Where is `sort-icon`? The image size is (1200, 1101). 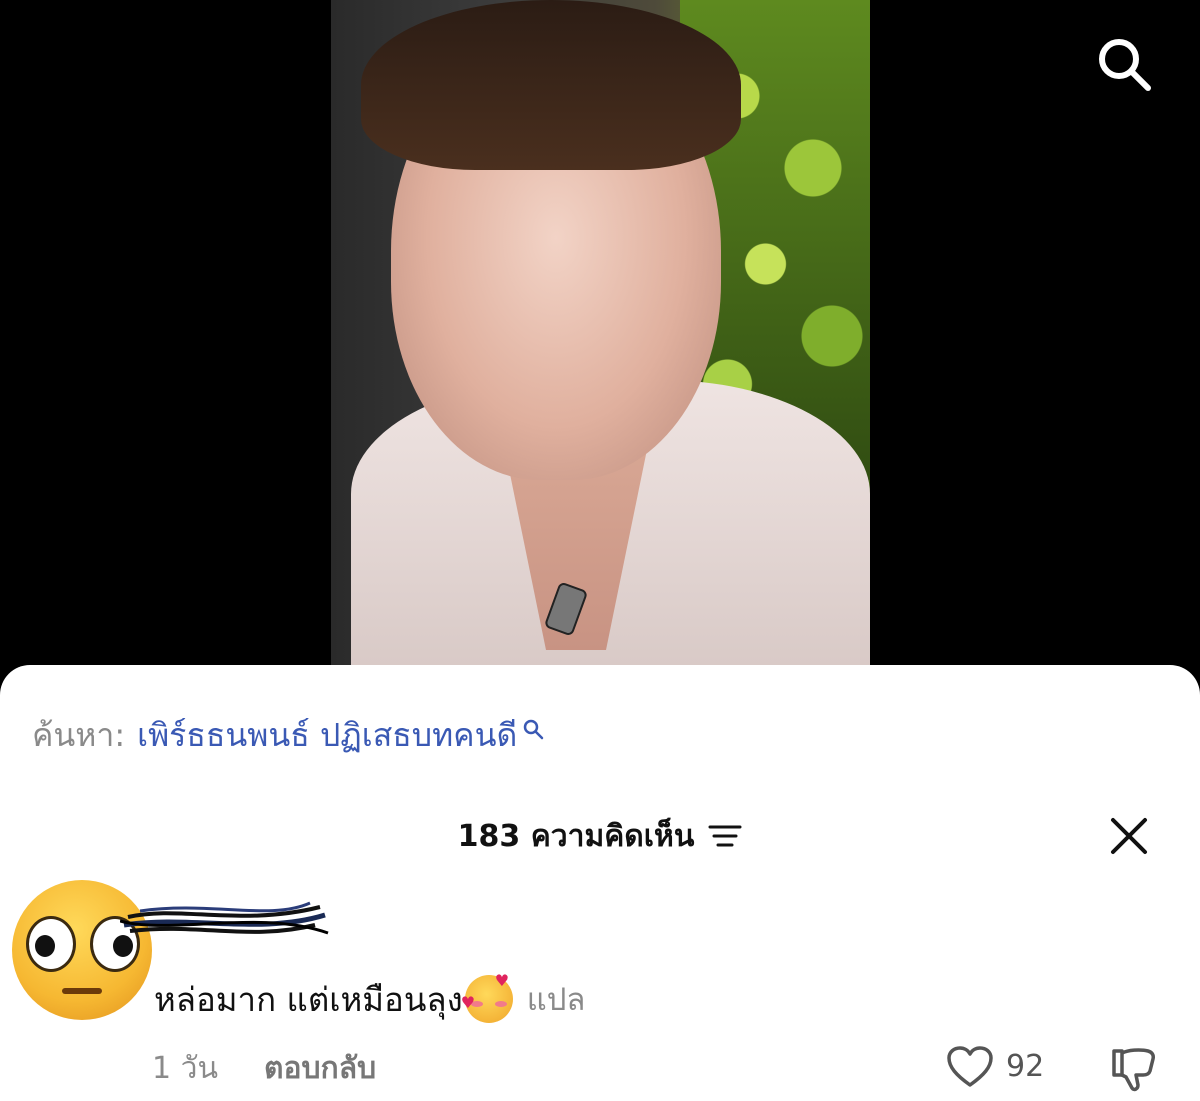 sort-icon is located at coordinates (725, 836).